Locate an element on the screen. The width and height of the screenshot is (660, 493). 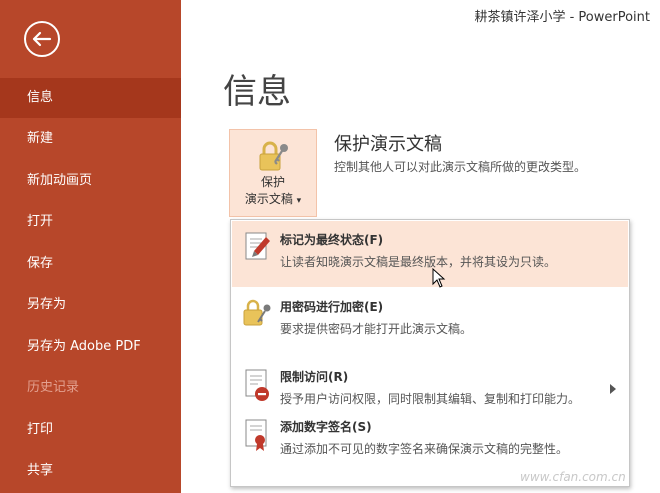
sidebar-item-open: 打开 is located at coordinates (90, 222).